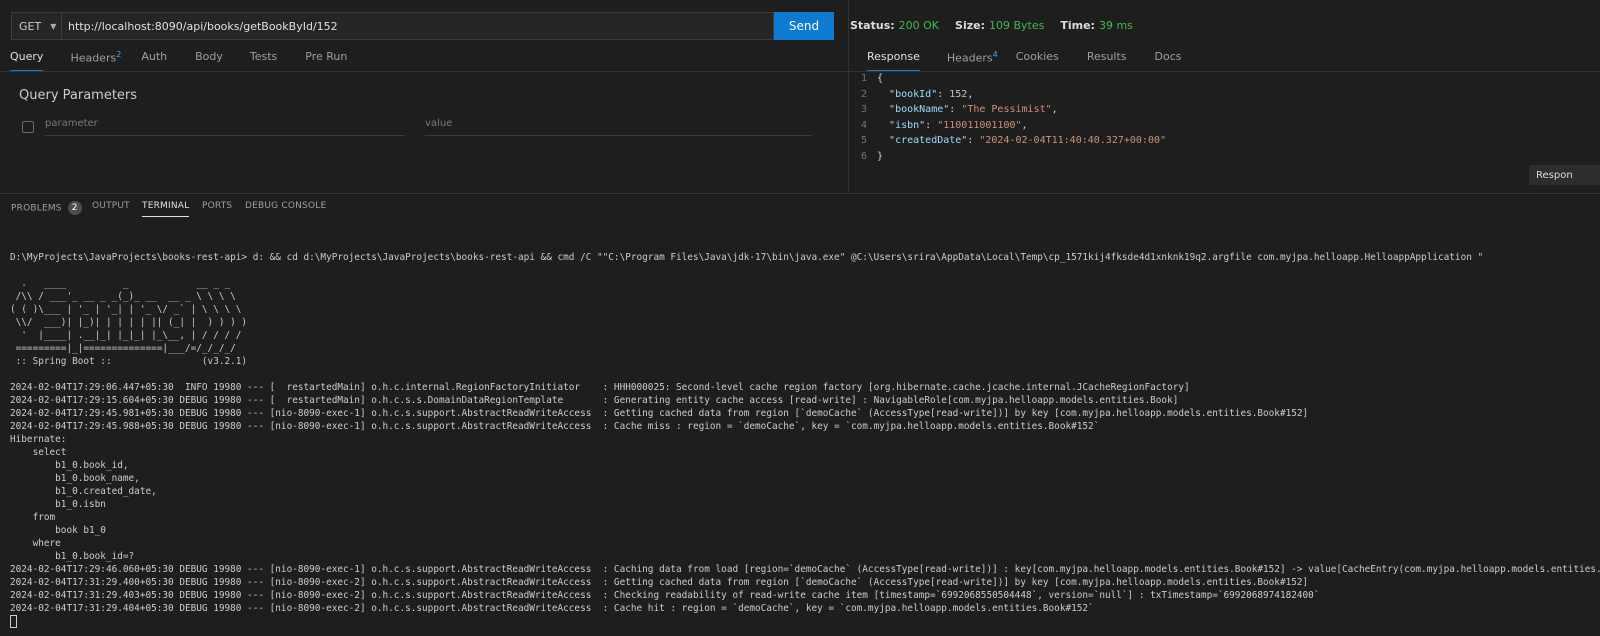  What do you see at coordinates (72, 556) in the screenshot?
I see `terminal-line: b1_0.book_id=?` at bounding box center [72, 556].